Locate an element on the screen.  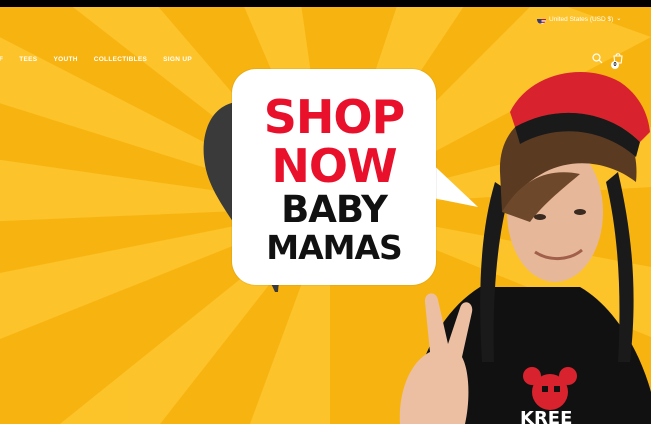
top-announcement-bar is located at coordinates (325, 3).